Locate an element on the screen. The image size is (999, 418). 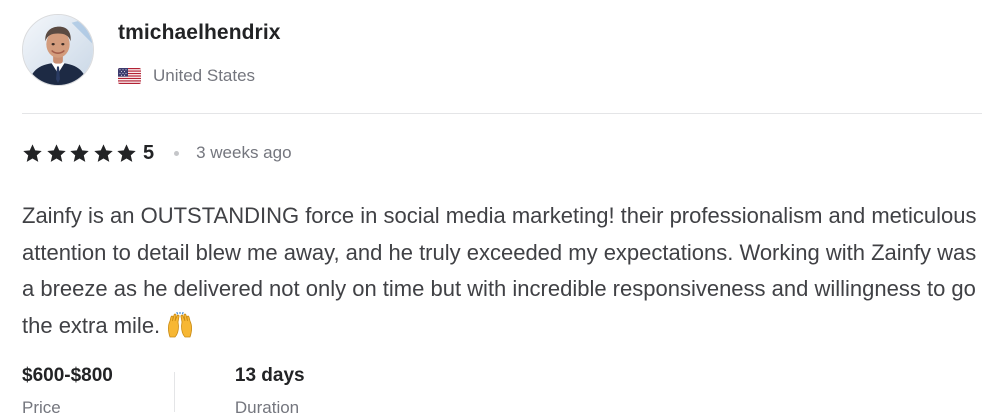
duration-label: Duration is located at coordinates (267, 407).